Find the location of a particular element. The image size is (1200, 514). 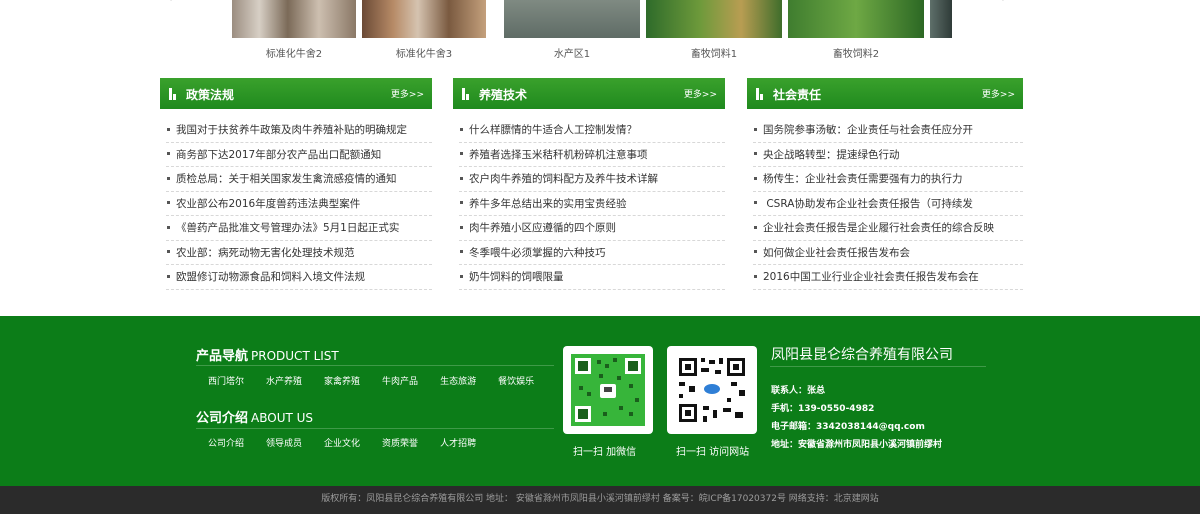

column-title: 社会责任 is located at coordinates (797, 95).